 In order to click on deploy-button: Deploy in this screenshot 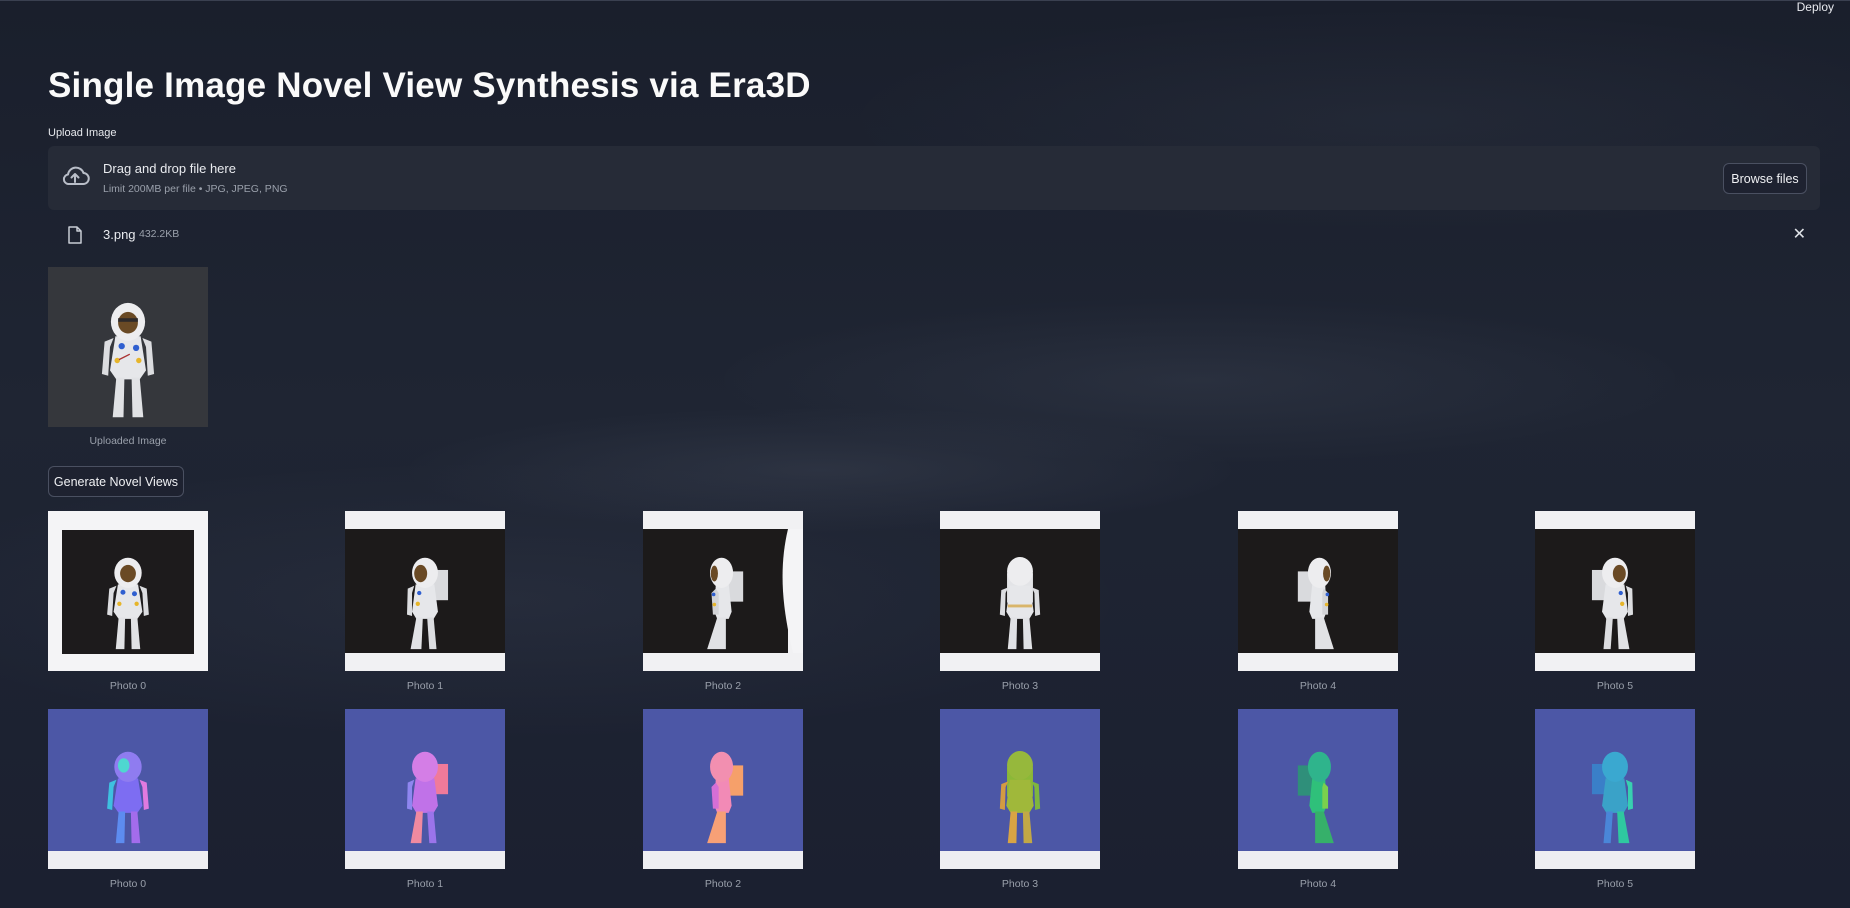, I will do `click(1815, 7)`.